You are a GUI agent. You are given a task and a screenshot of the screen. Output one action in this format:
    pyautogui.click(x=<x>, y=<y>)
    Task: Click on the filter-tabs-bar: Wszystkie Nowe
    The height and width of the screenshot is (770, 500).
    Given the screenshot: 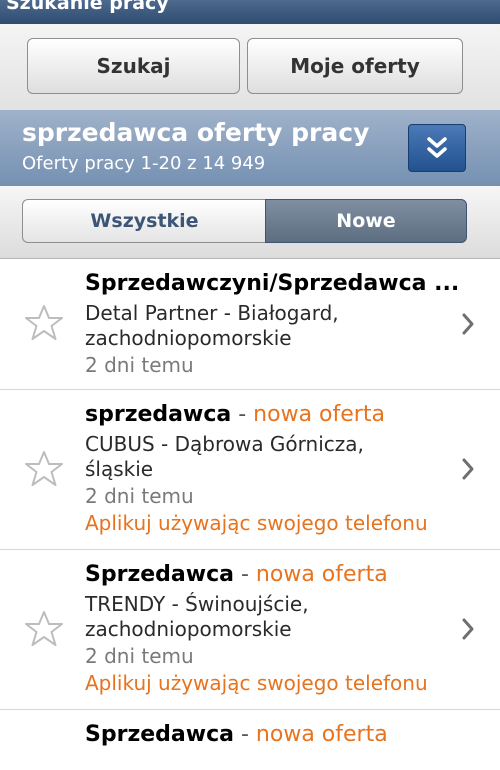 What is the action you would take?
    pyautogui.click(x=250, y=222)
    